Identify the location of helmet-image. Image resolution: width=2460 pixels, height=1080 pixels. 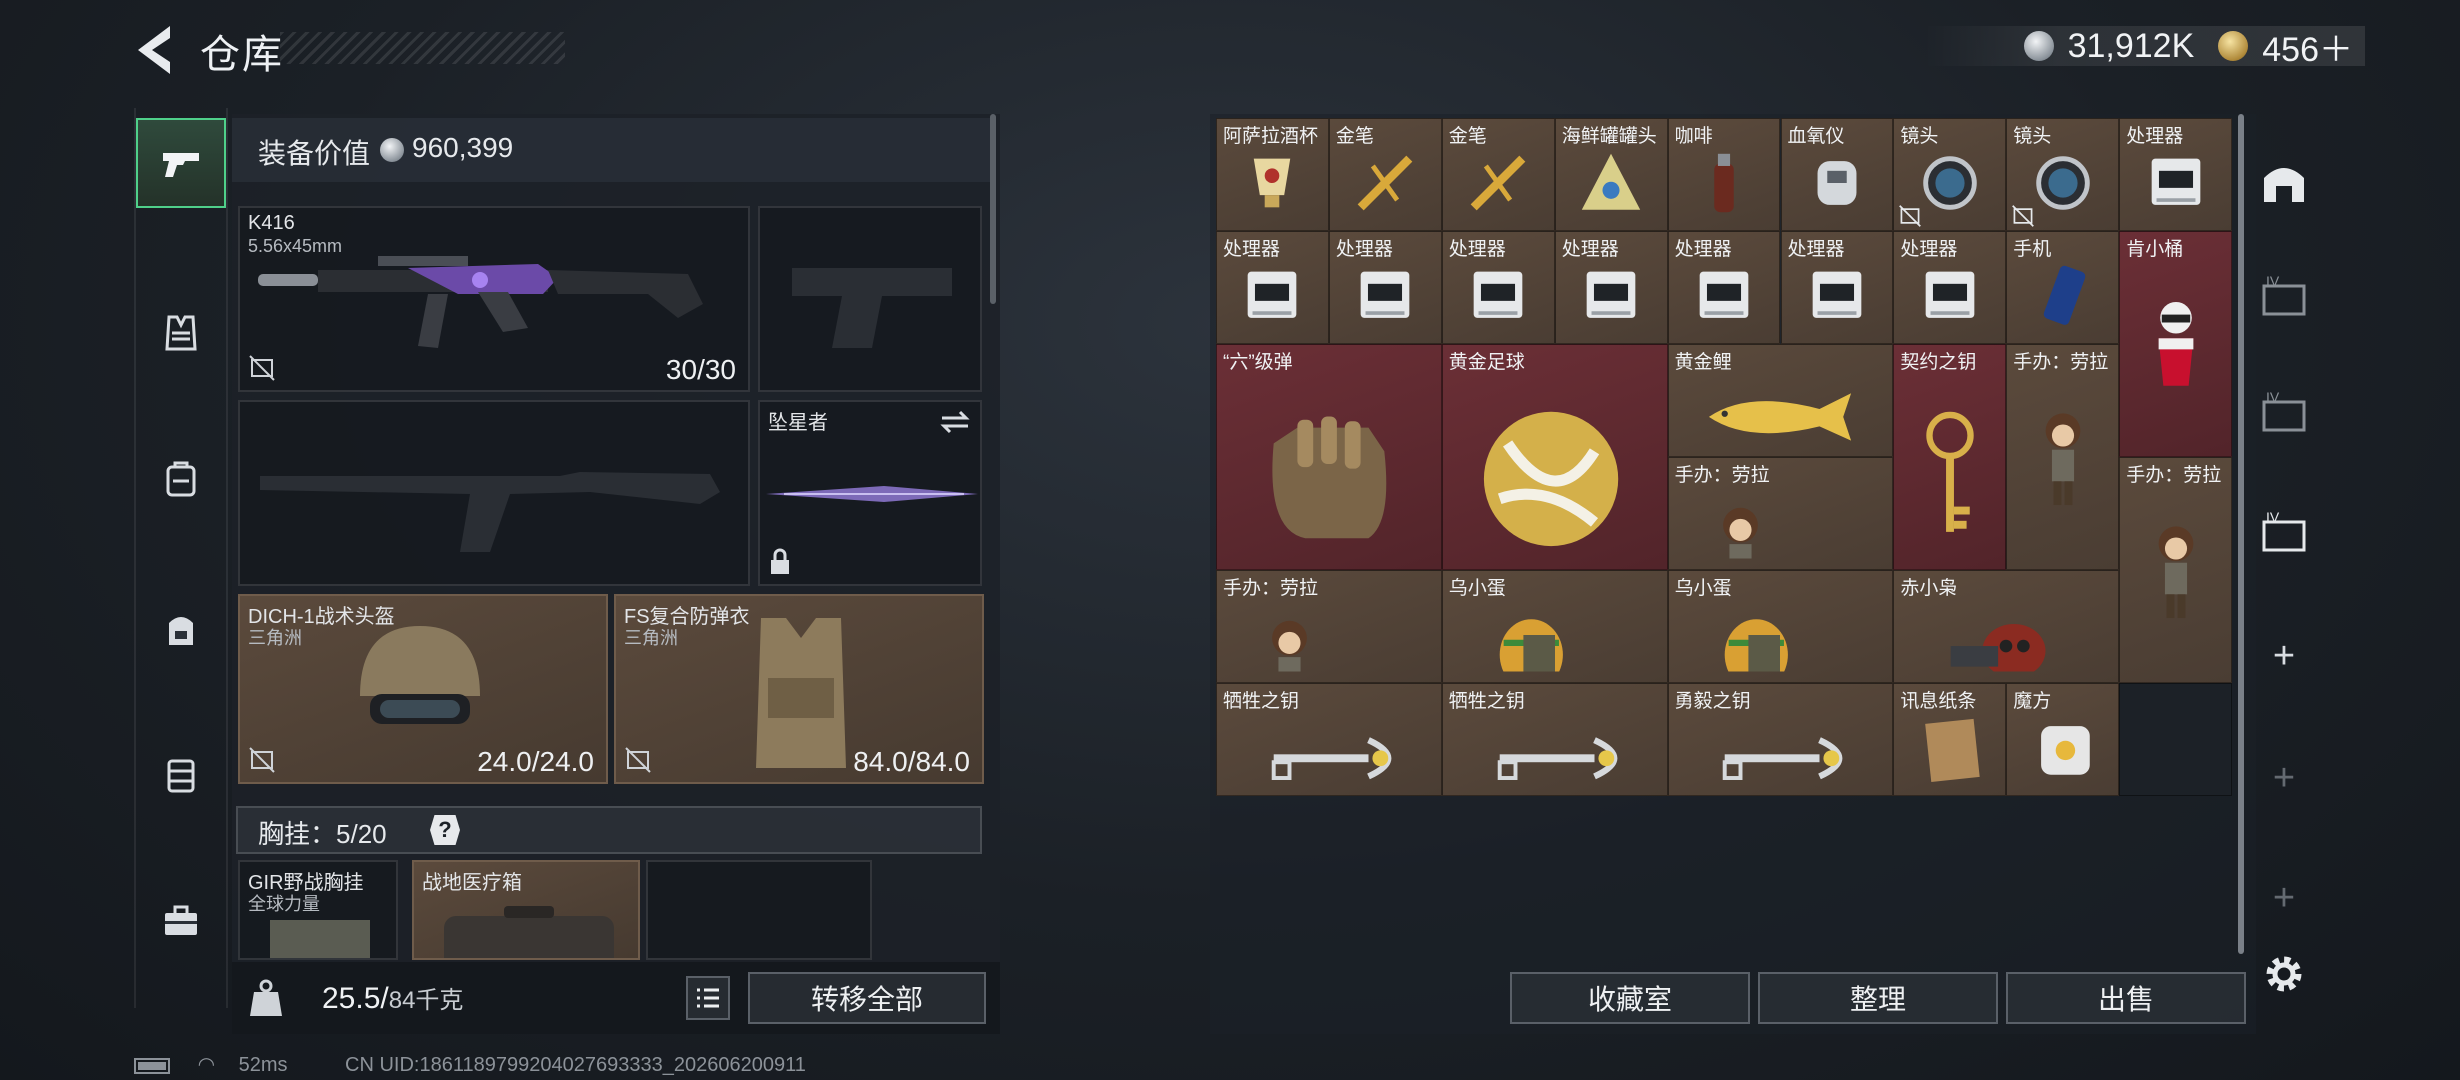
(420, 675).